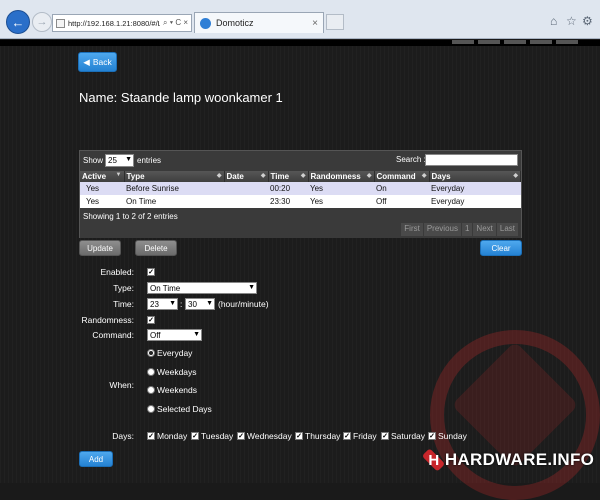 The image size is (600, 500). Describe the element at coordinates (323, 436) in the screenshot. I see `day-label-thursday: Thursday` at that location.